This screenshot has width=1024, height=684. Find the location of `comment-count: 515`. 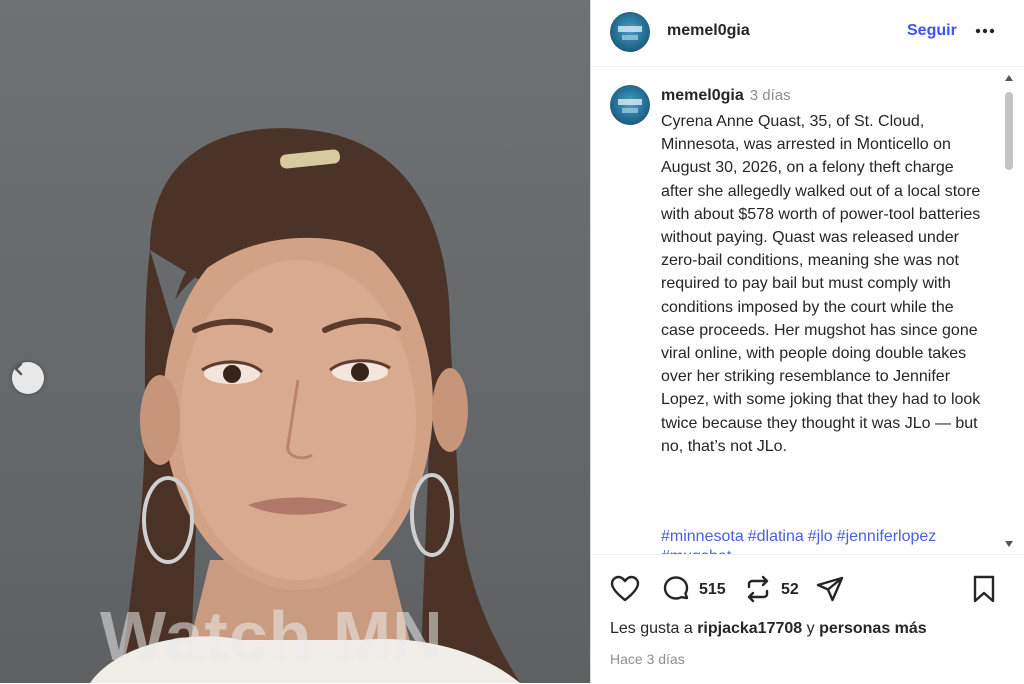

comment-count: 515 is located at coordinates (712, 589).